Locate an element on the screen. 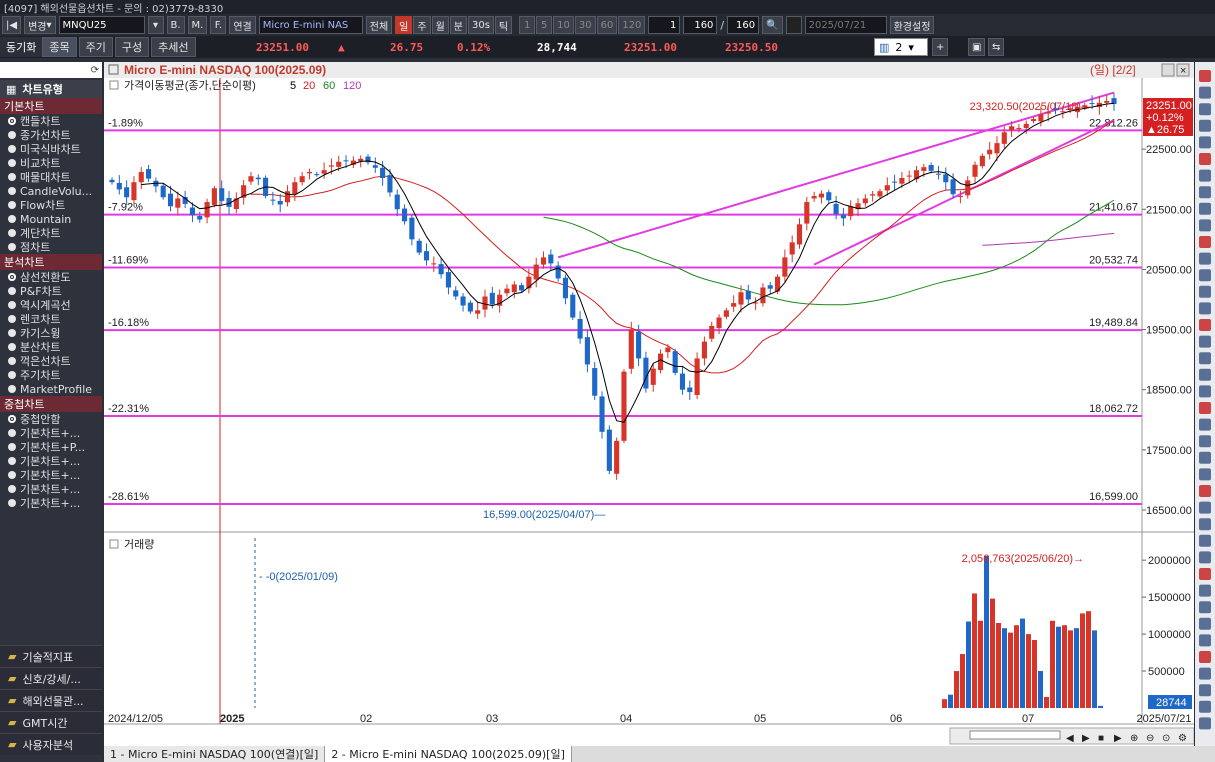 The width and height of the screenshot is (1215, 762). add-icon: + is located at coordinates (940, 47).